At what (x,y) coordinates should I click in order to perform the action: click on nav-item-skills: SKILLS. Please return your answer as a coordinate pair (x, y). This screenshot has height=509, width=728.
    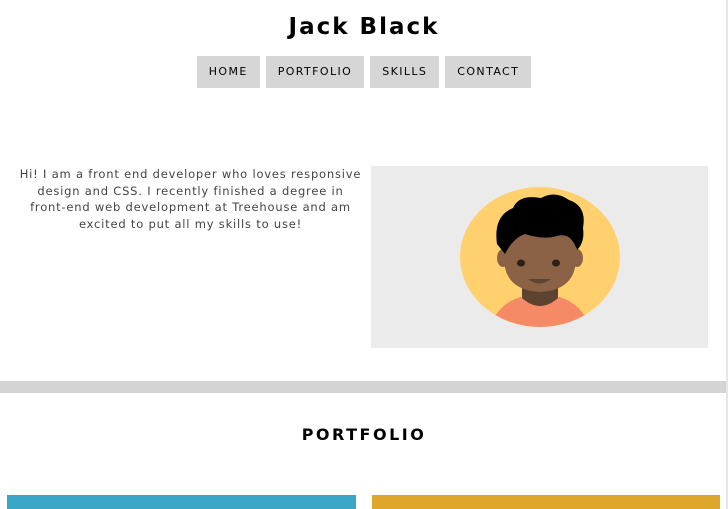
    Looking at the image, I should click on (405, 72).